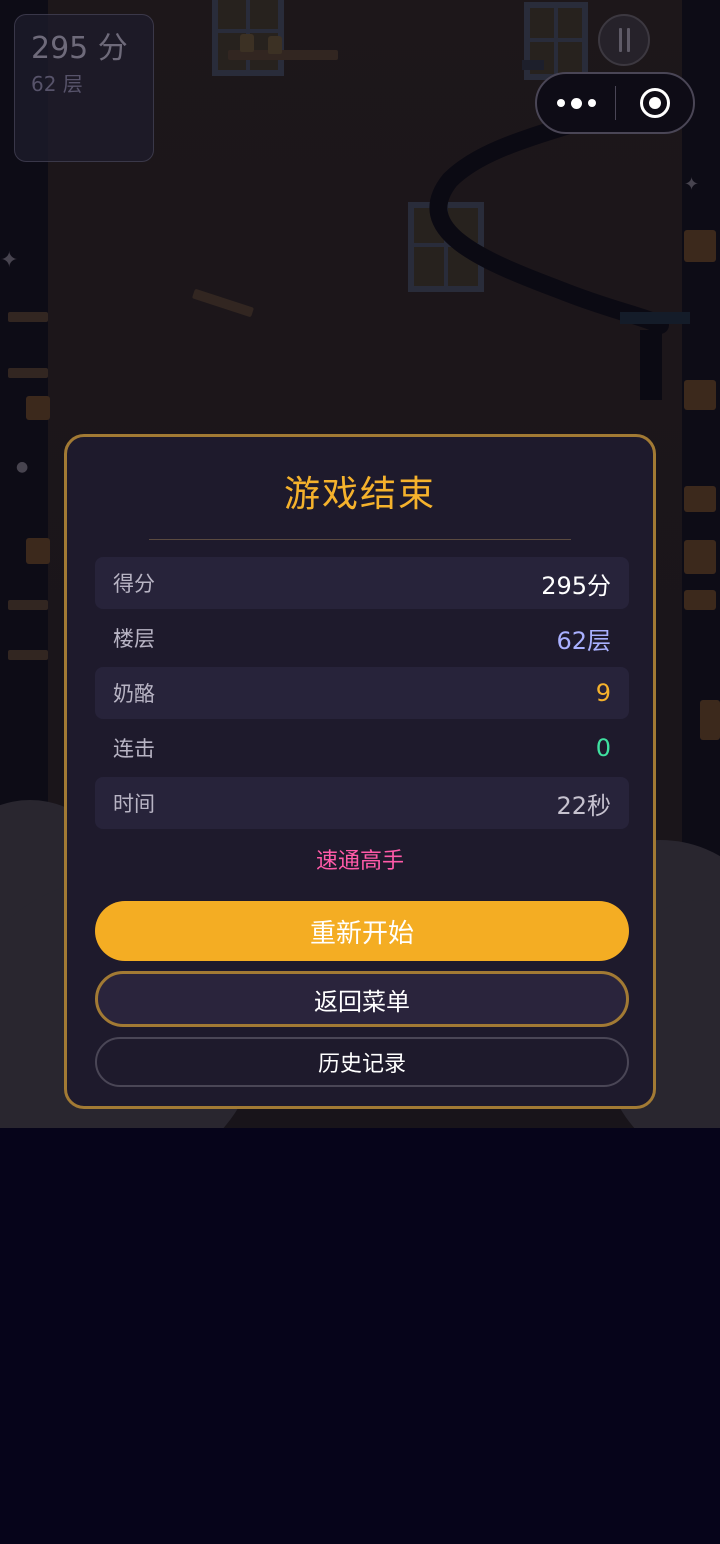  I want to click on stat-label: 时间, so click(134, 804).